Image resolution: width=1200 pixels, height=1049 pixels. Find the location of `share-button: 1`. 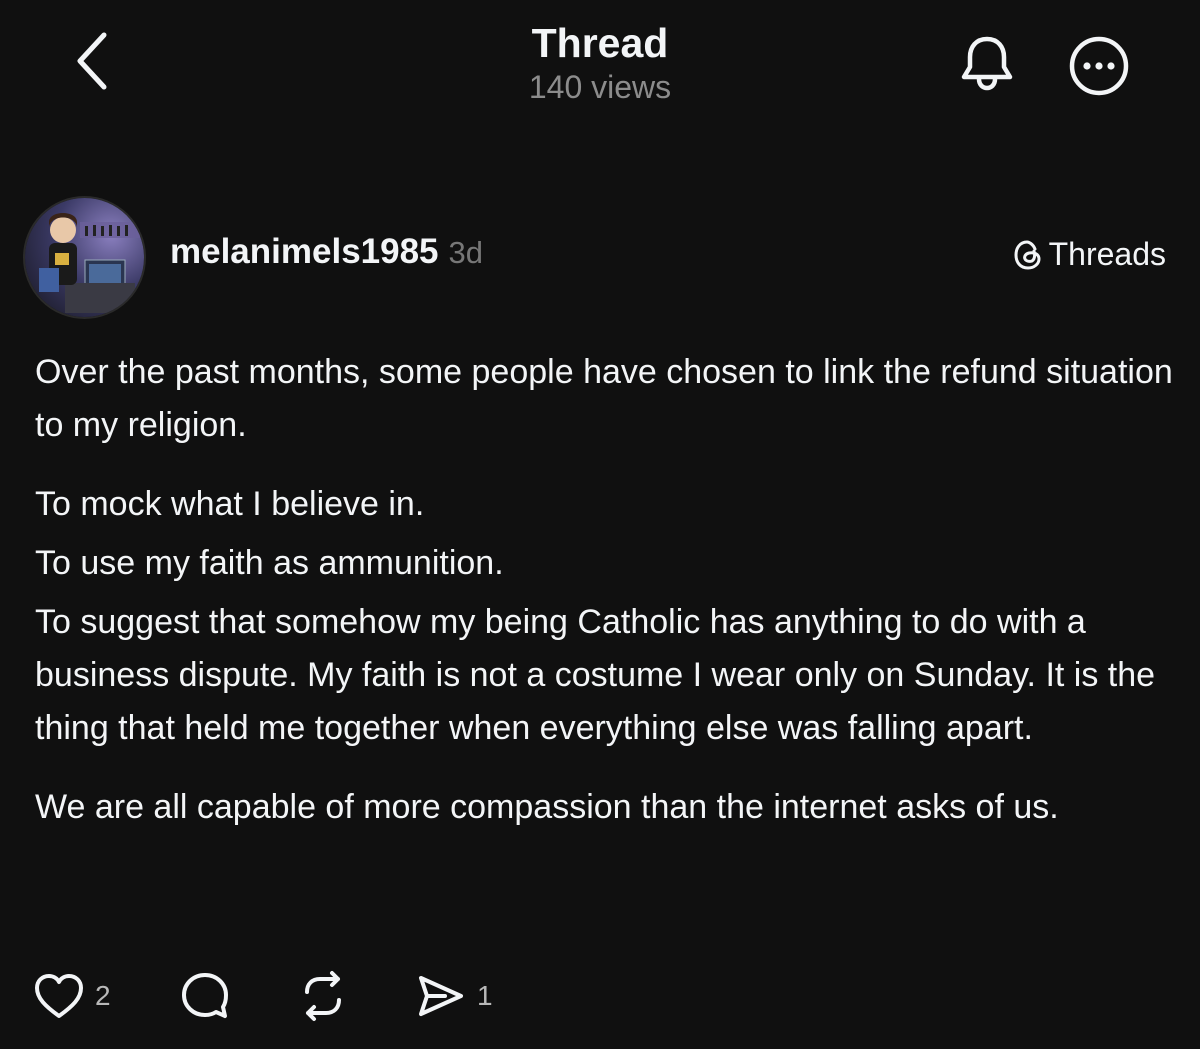

share-button: 1 is located at coordinates (475, 996).